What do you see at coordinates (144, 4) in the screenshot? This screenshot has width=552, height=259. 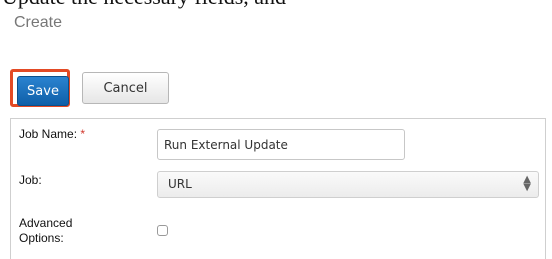 I see `cropped-instruction-text: Update the necessary fields, and` at bounding box center [144, 4].